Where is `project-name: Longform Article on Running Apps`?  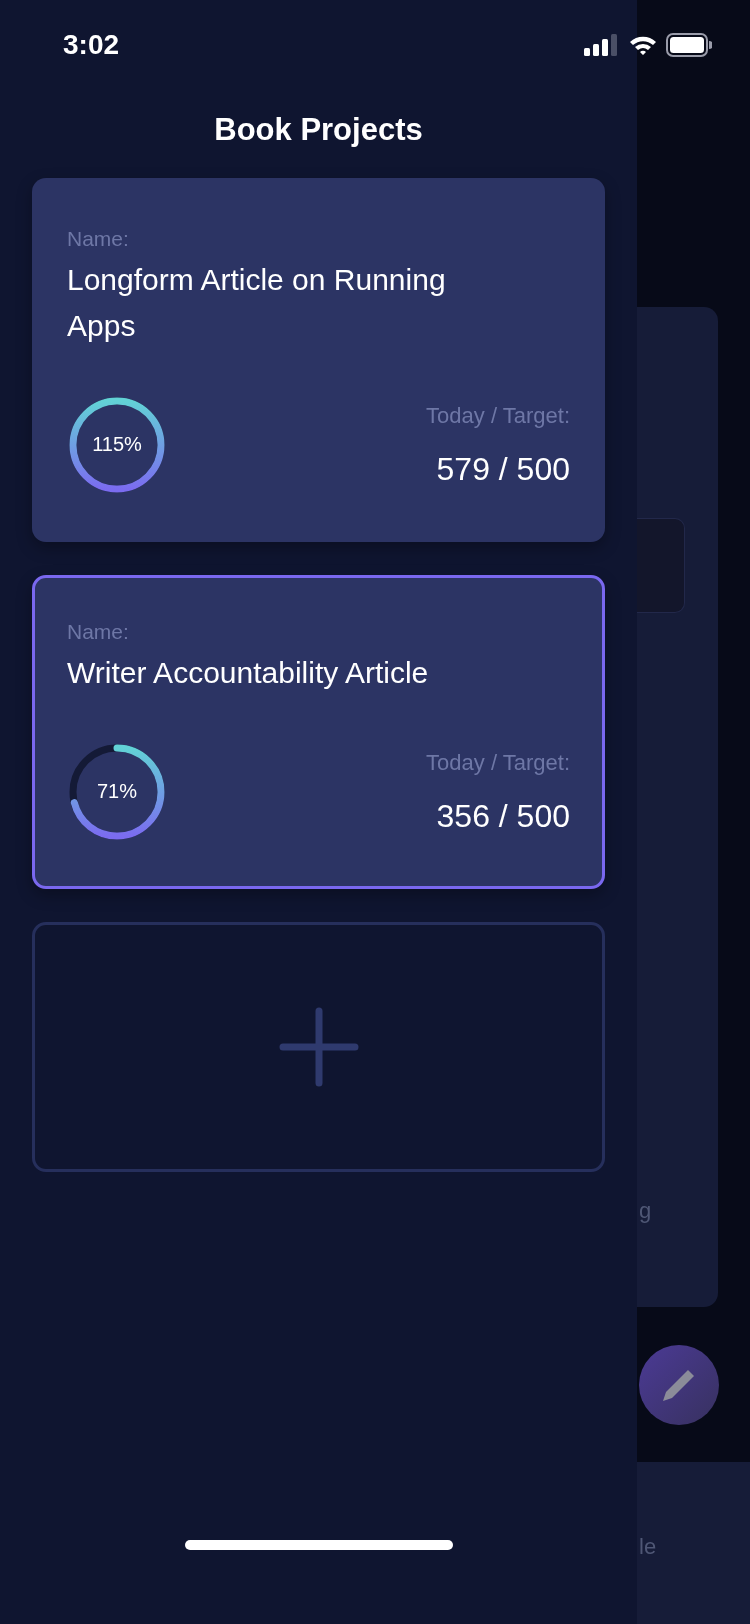
project-name: Longform Article on Running Apps is located at coordinates (257, 303).